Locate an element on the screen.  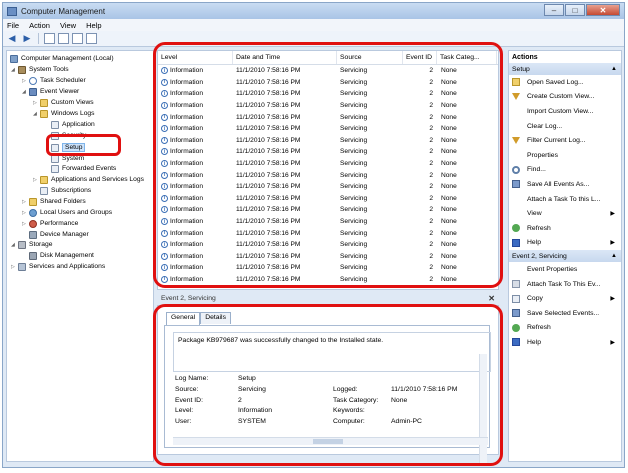
action-copy: Copy ▶ is located at coordinates (565, 298).